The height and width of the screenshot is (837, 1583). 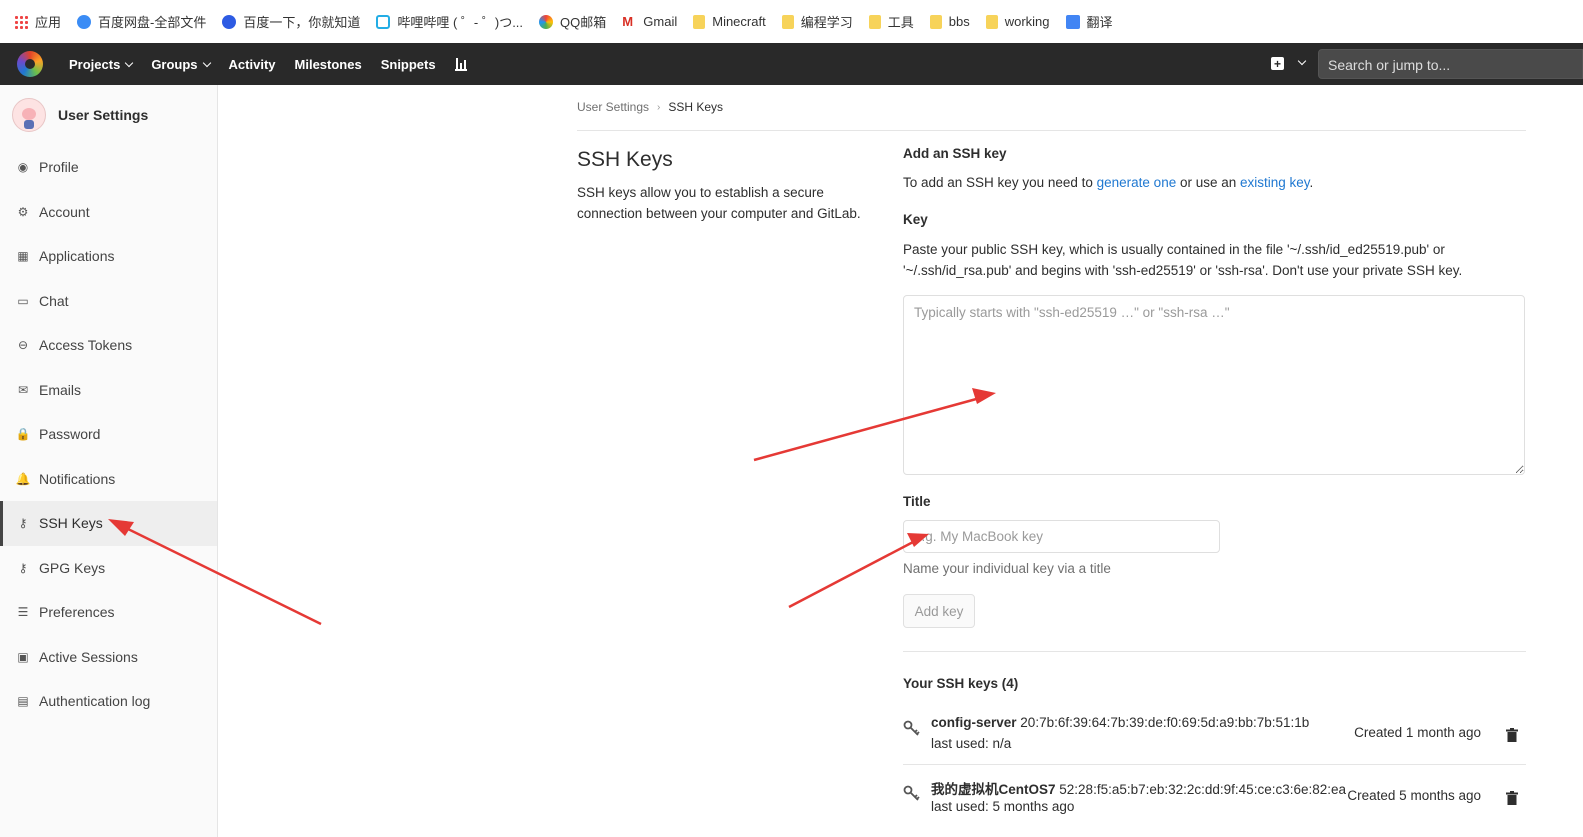 What do you see at coordinates (1137, 182) in the screenshot?
I see `generate-one-link: generate one` at bounding box center [1137, 182].